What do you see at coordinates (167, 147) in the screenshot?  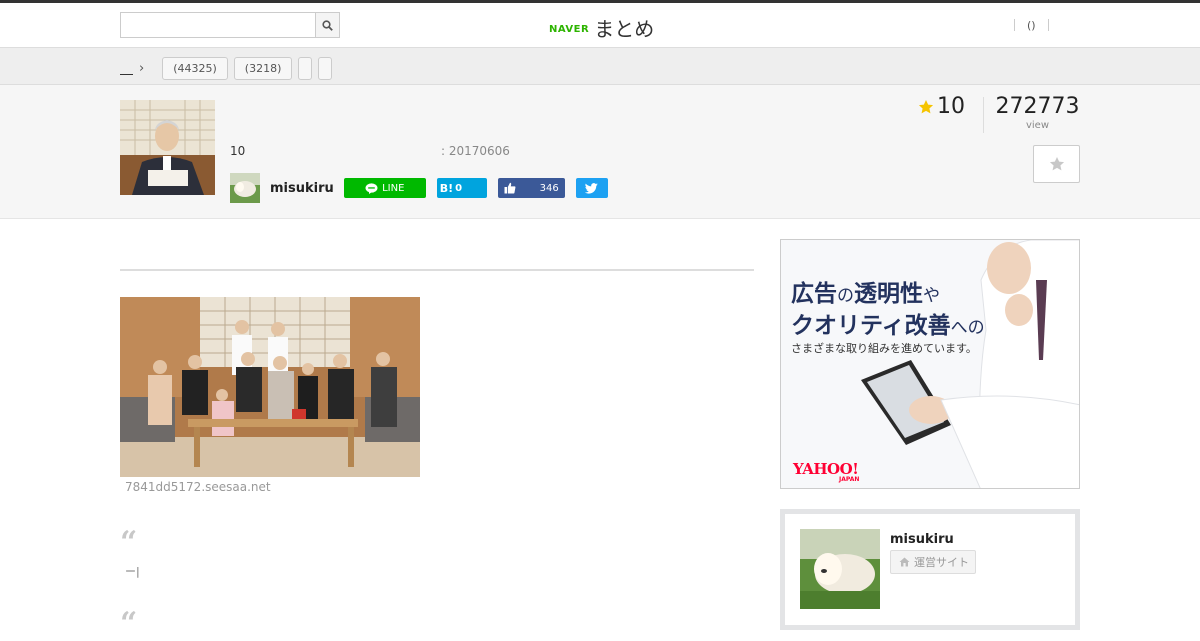 I see `article-thumbnail` at bounding box center [167, 147].